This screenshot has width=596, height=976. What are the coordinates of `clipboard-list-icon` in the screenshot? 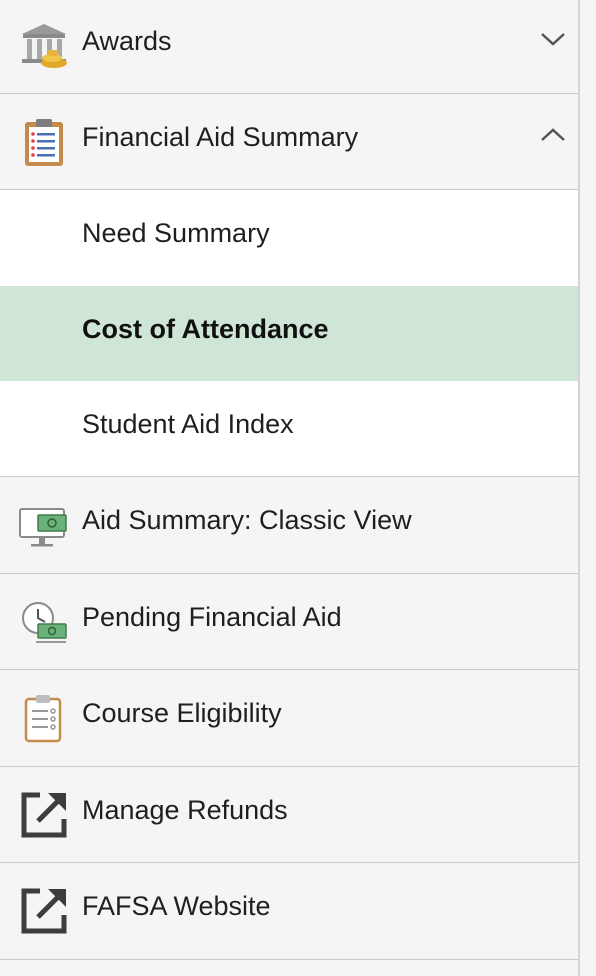 It's located at (44, 142).